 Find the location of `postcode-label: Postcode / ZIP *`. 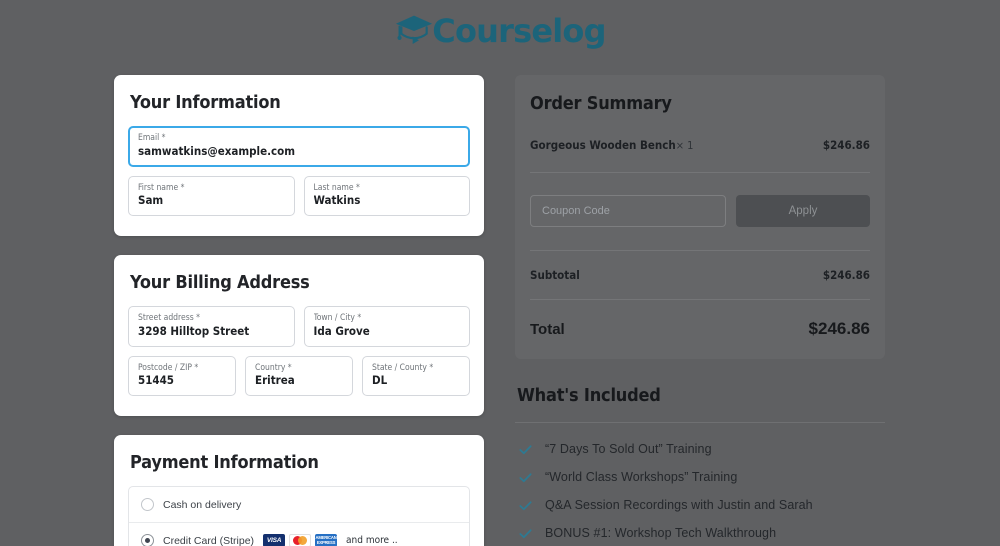

postcode-label: Postcode / ZIP * is located at coordinates (168, 367).